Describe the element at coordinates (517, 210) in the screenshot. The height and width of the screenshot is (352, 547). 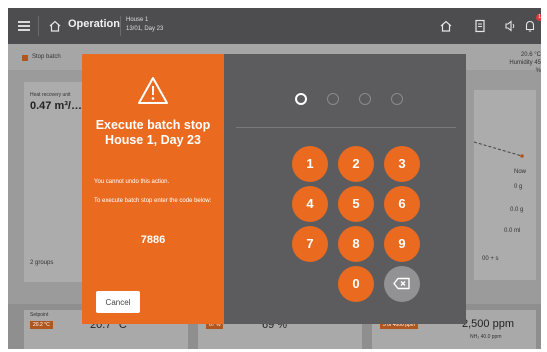
I see `right-value: 0.0 g` at that location.